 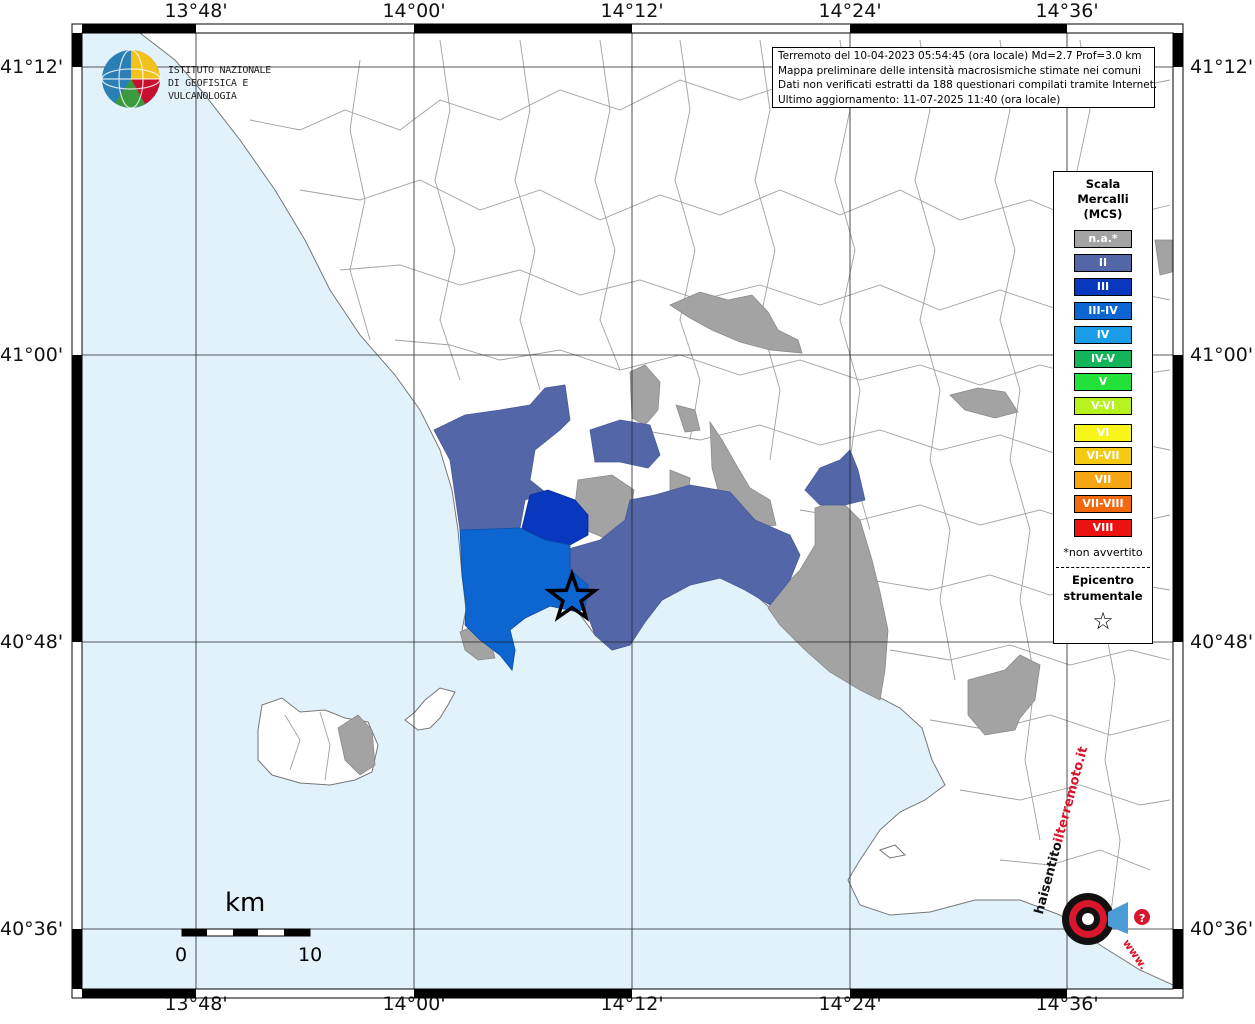 I want to click on ingv-logo-line1: ISTITUTO NAZIONALE, so click(x=219, y=70).